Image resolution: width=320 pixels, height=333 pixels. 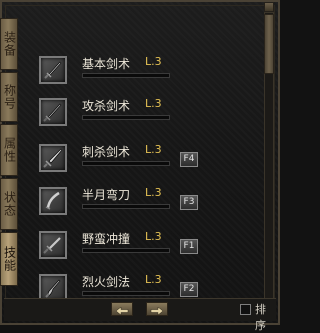 I want to click on tab-attributes-label: 属性, so click(x=9, y=150).